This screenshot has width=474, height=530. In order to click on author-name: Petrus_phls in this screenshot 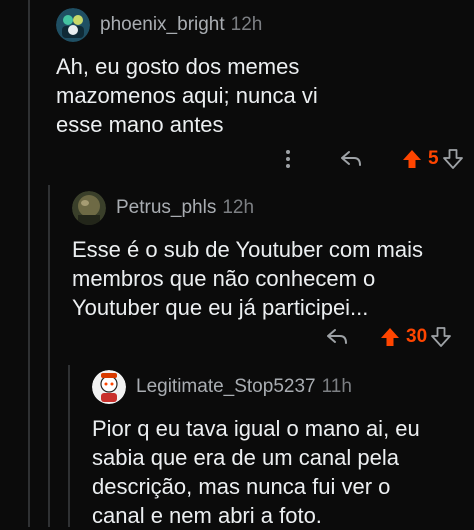, I will do `click(166, 208)`.